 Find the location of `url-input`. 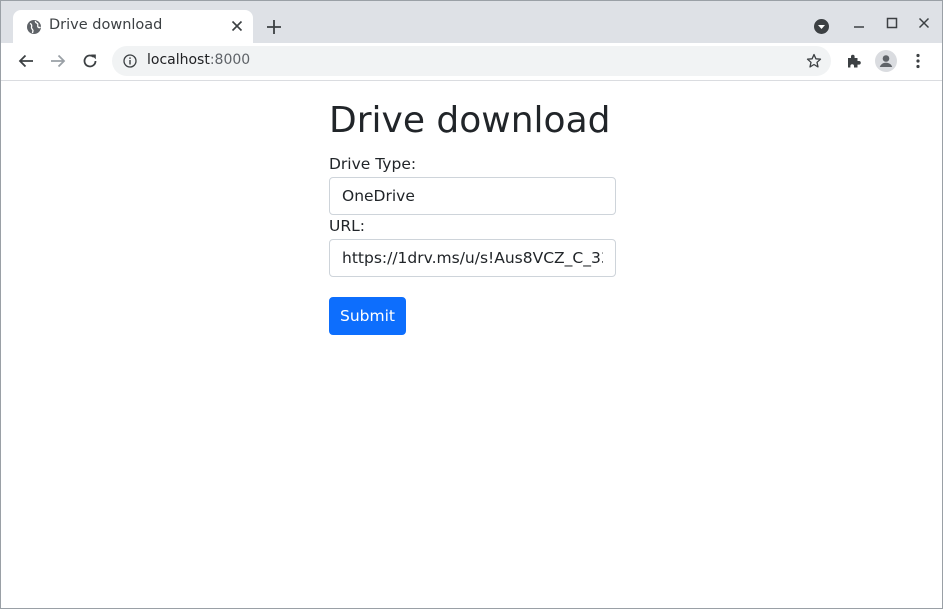

url-input is located at coordinates (472, 258).